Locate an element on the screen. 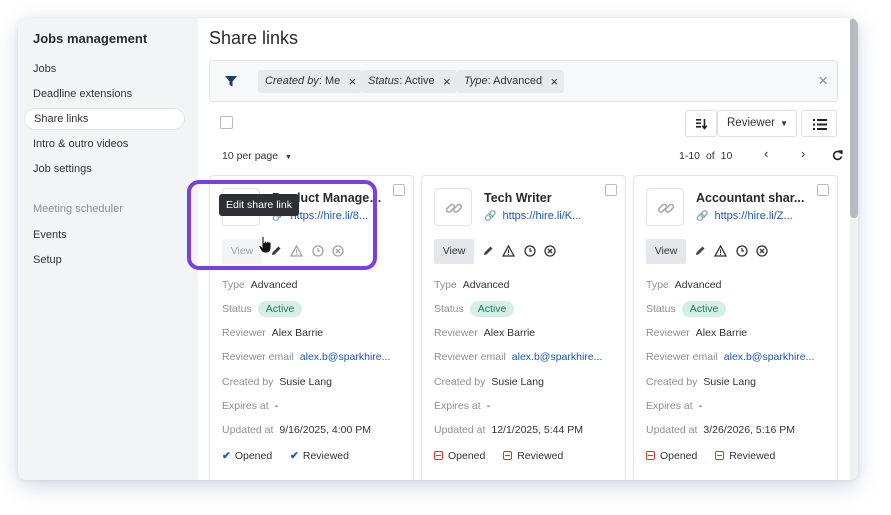  pagination-info: 1-10 of 10 is located at coordinates (705, 156).